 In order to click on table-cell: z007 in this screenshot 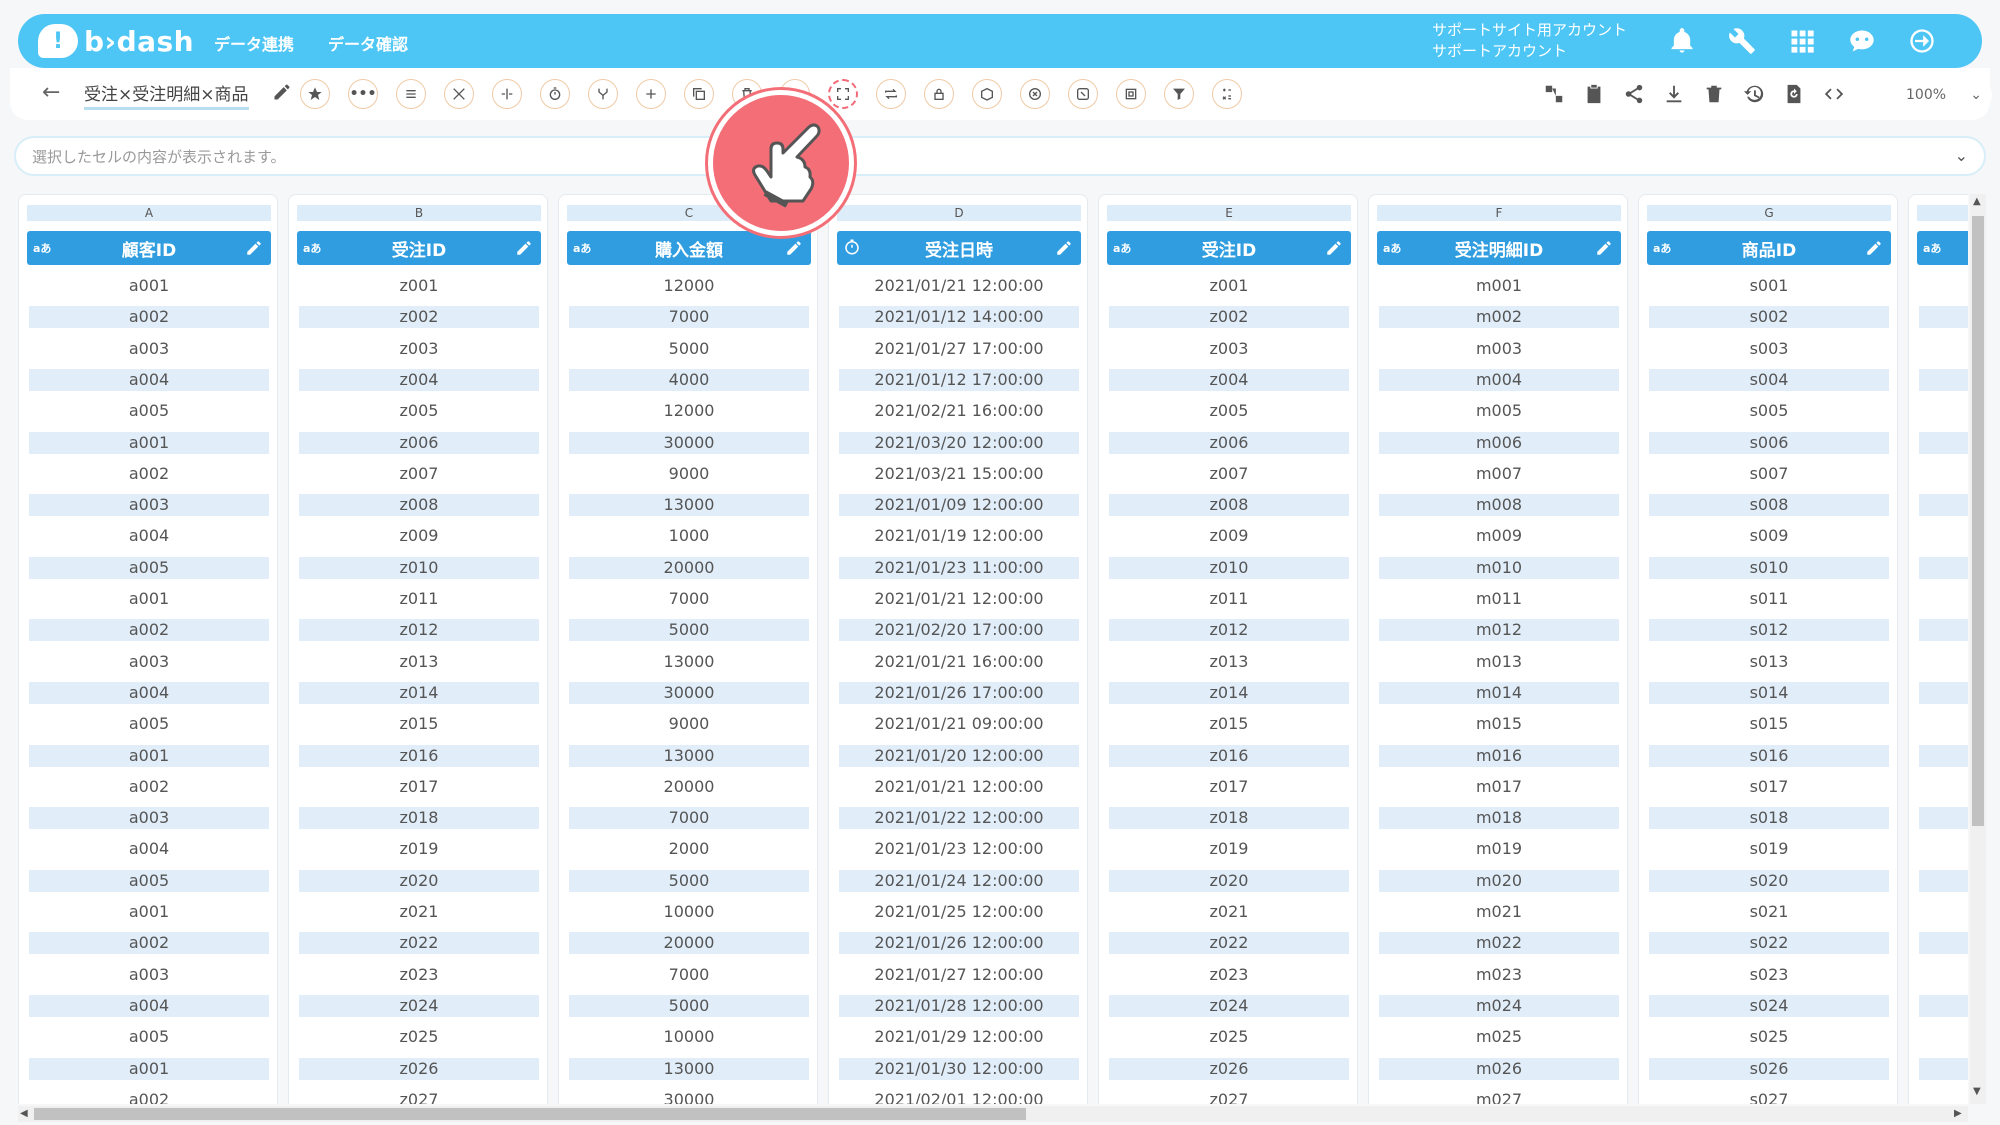, I will do `click(419, 474)`.